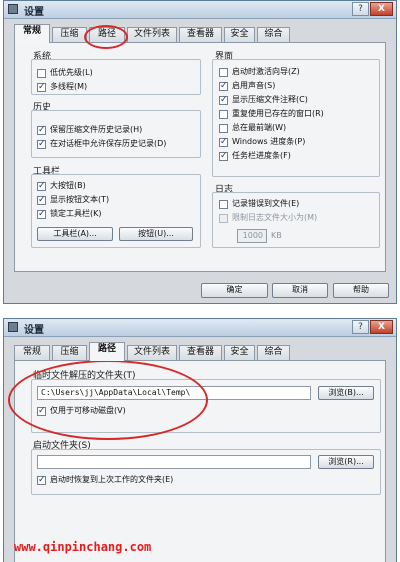 The image size is (400, 562). I want to click on help-button: 帮助, so click(361, 290).